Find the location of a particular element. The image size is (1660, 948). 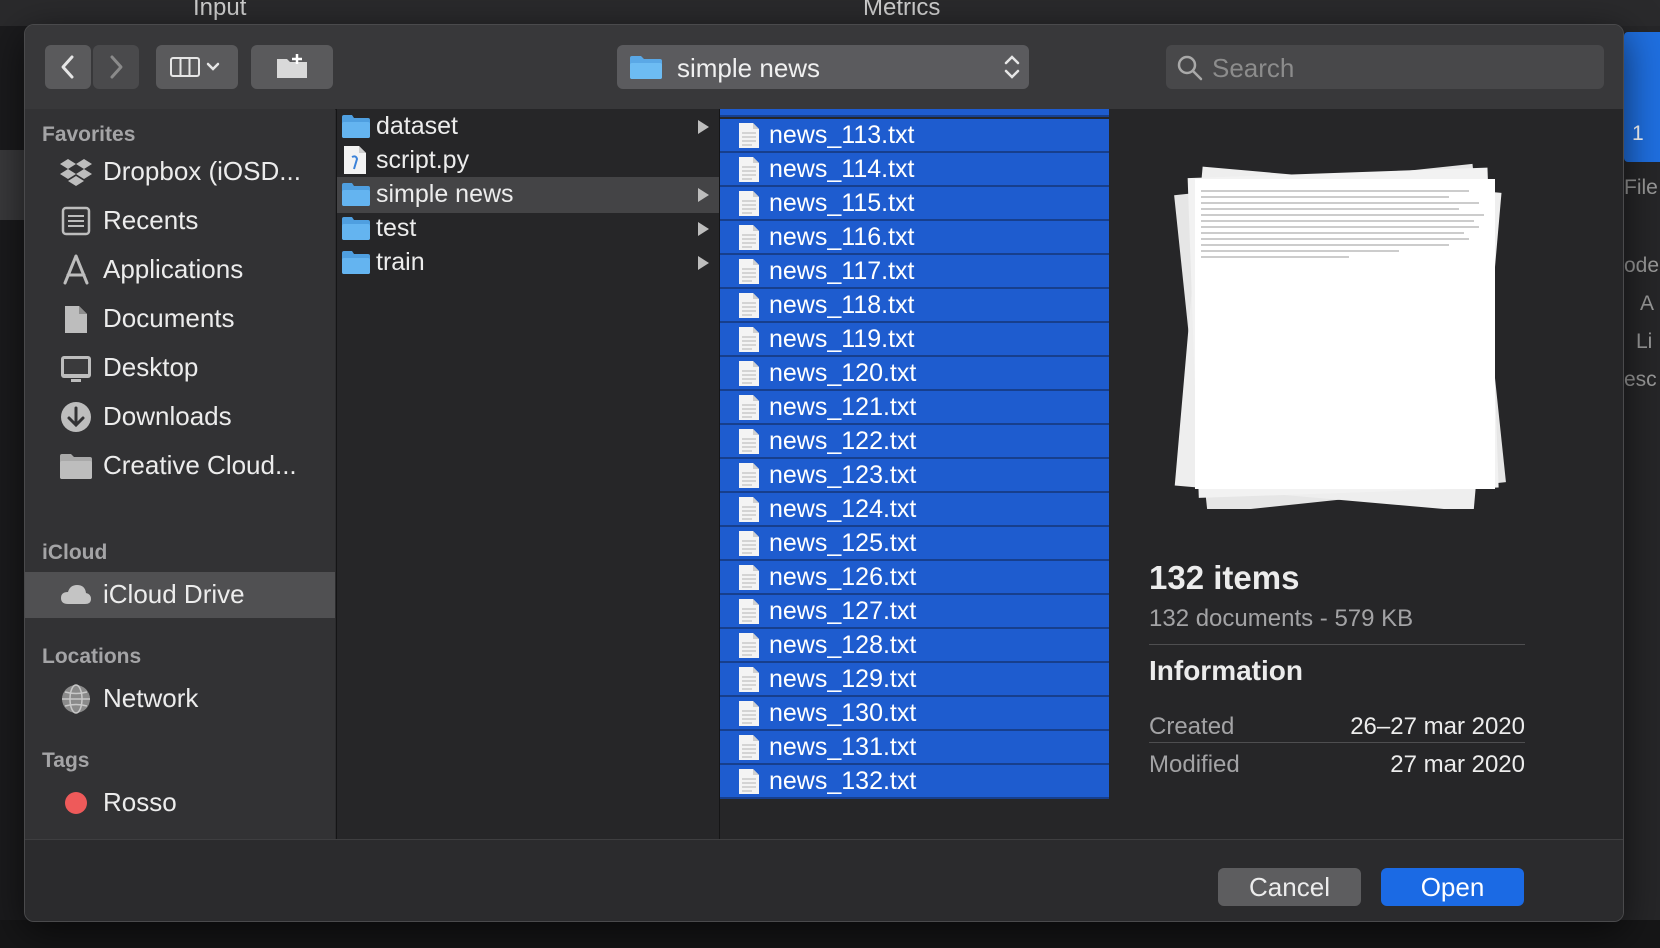

sidebar-item-applications: Applications is located at coordinates (180, 270).